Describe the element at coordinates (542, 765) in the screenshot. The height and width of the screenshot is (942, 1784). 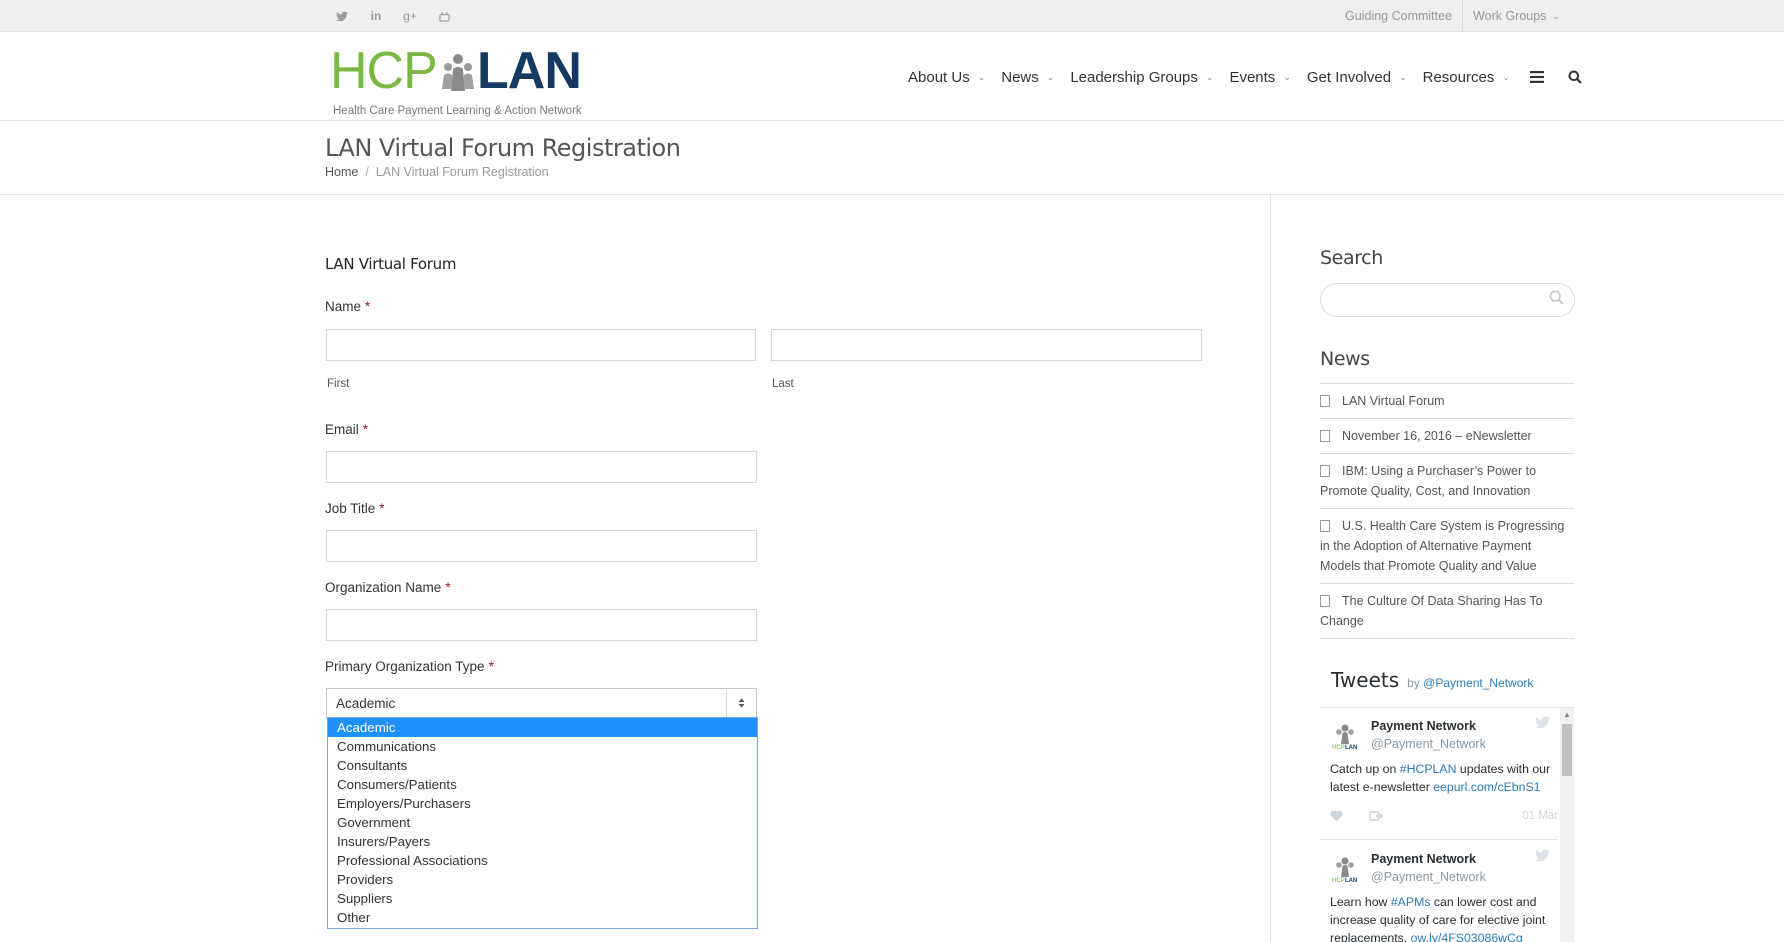
I see `dropdown-option: Consultants` at that location.